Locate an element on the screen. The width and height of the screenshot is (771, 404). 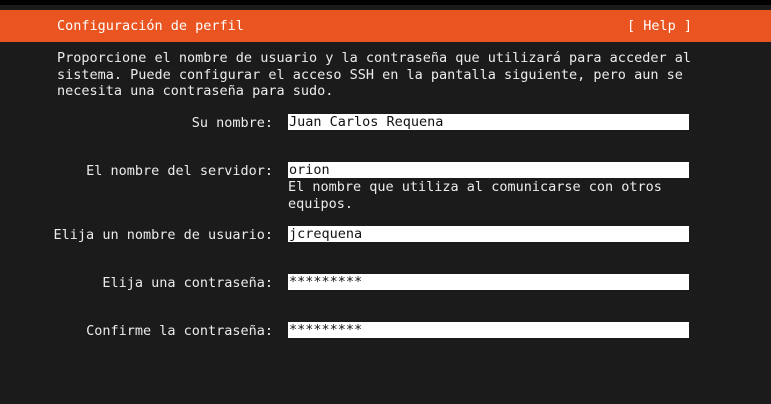
password-label: Elija una contraseña: is located at coordinates (187, 283).